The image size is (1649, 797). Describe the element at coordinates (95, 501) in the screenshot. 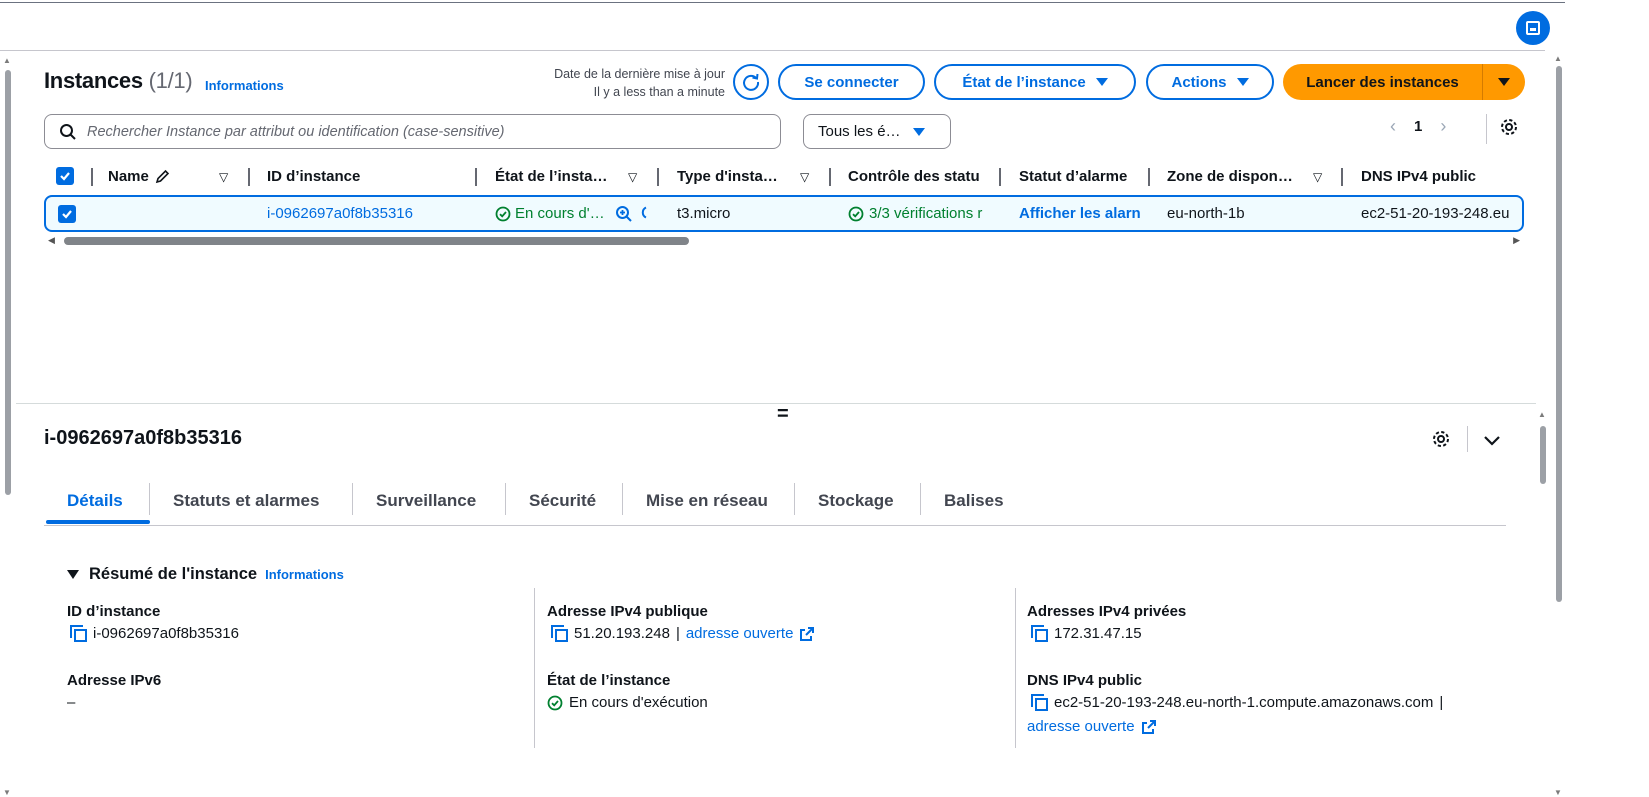

I see `tab-details: Détails` at that location.